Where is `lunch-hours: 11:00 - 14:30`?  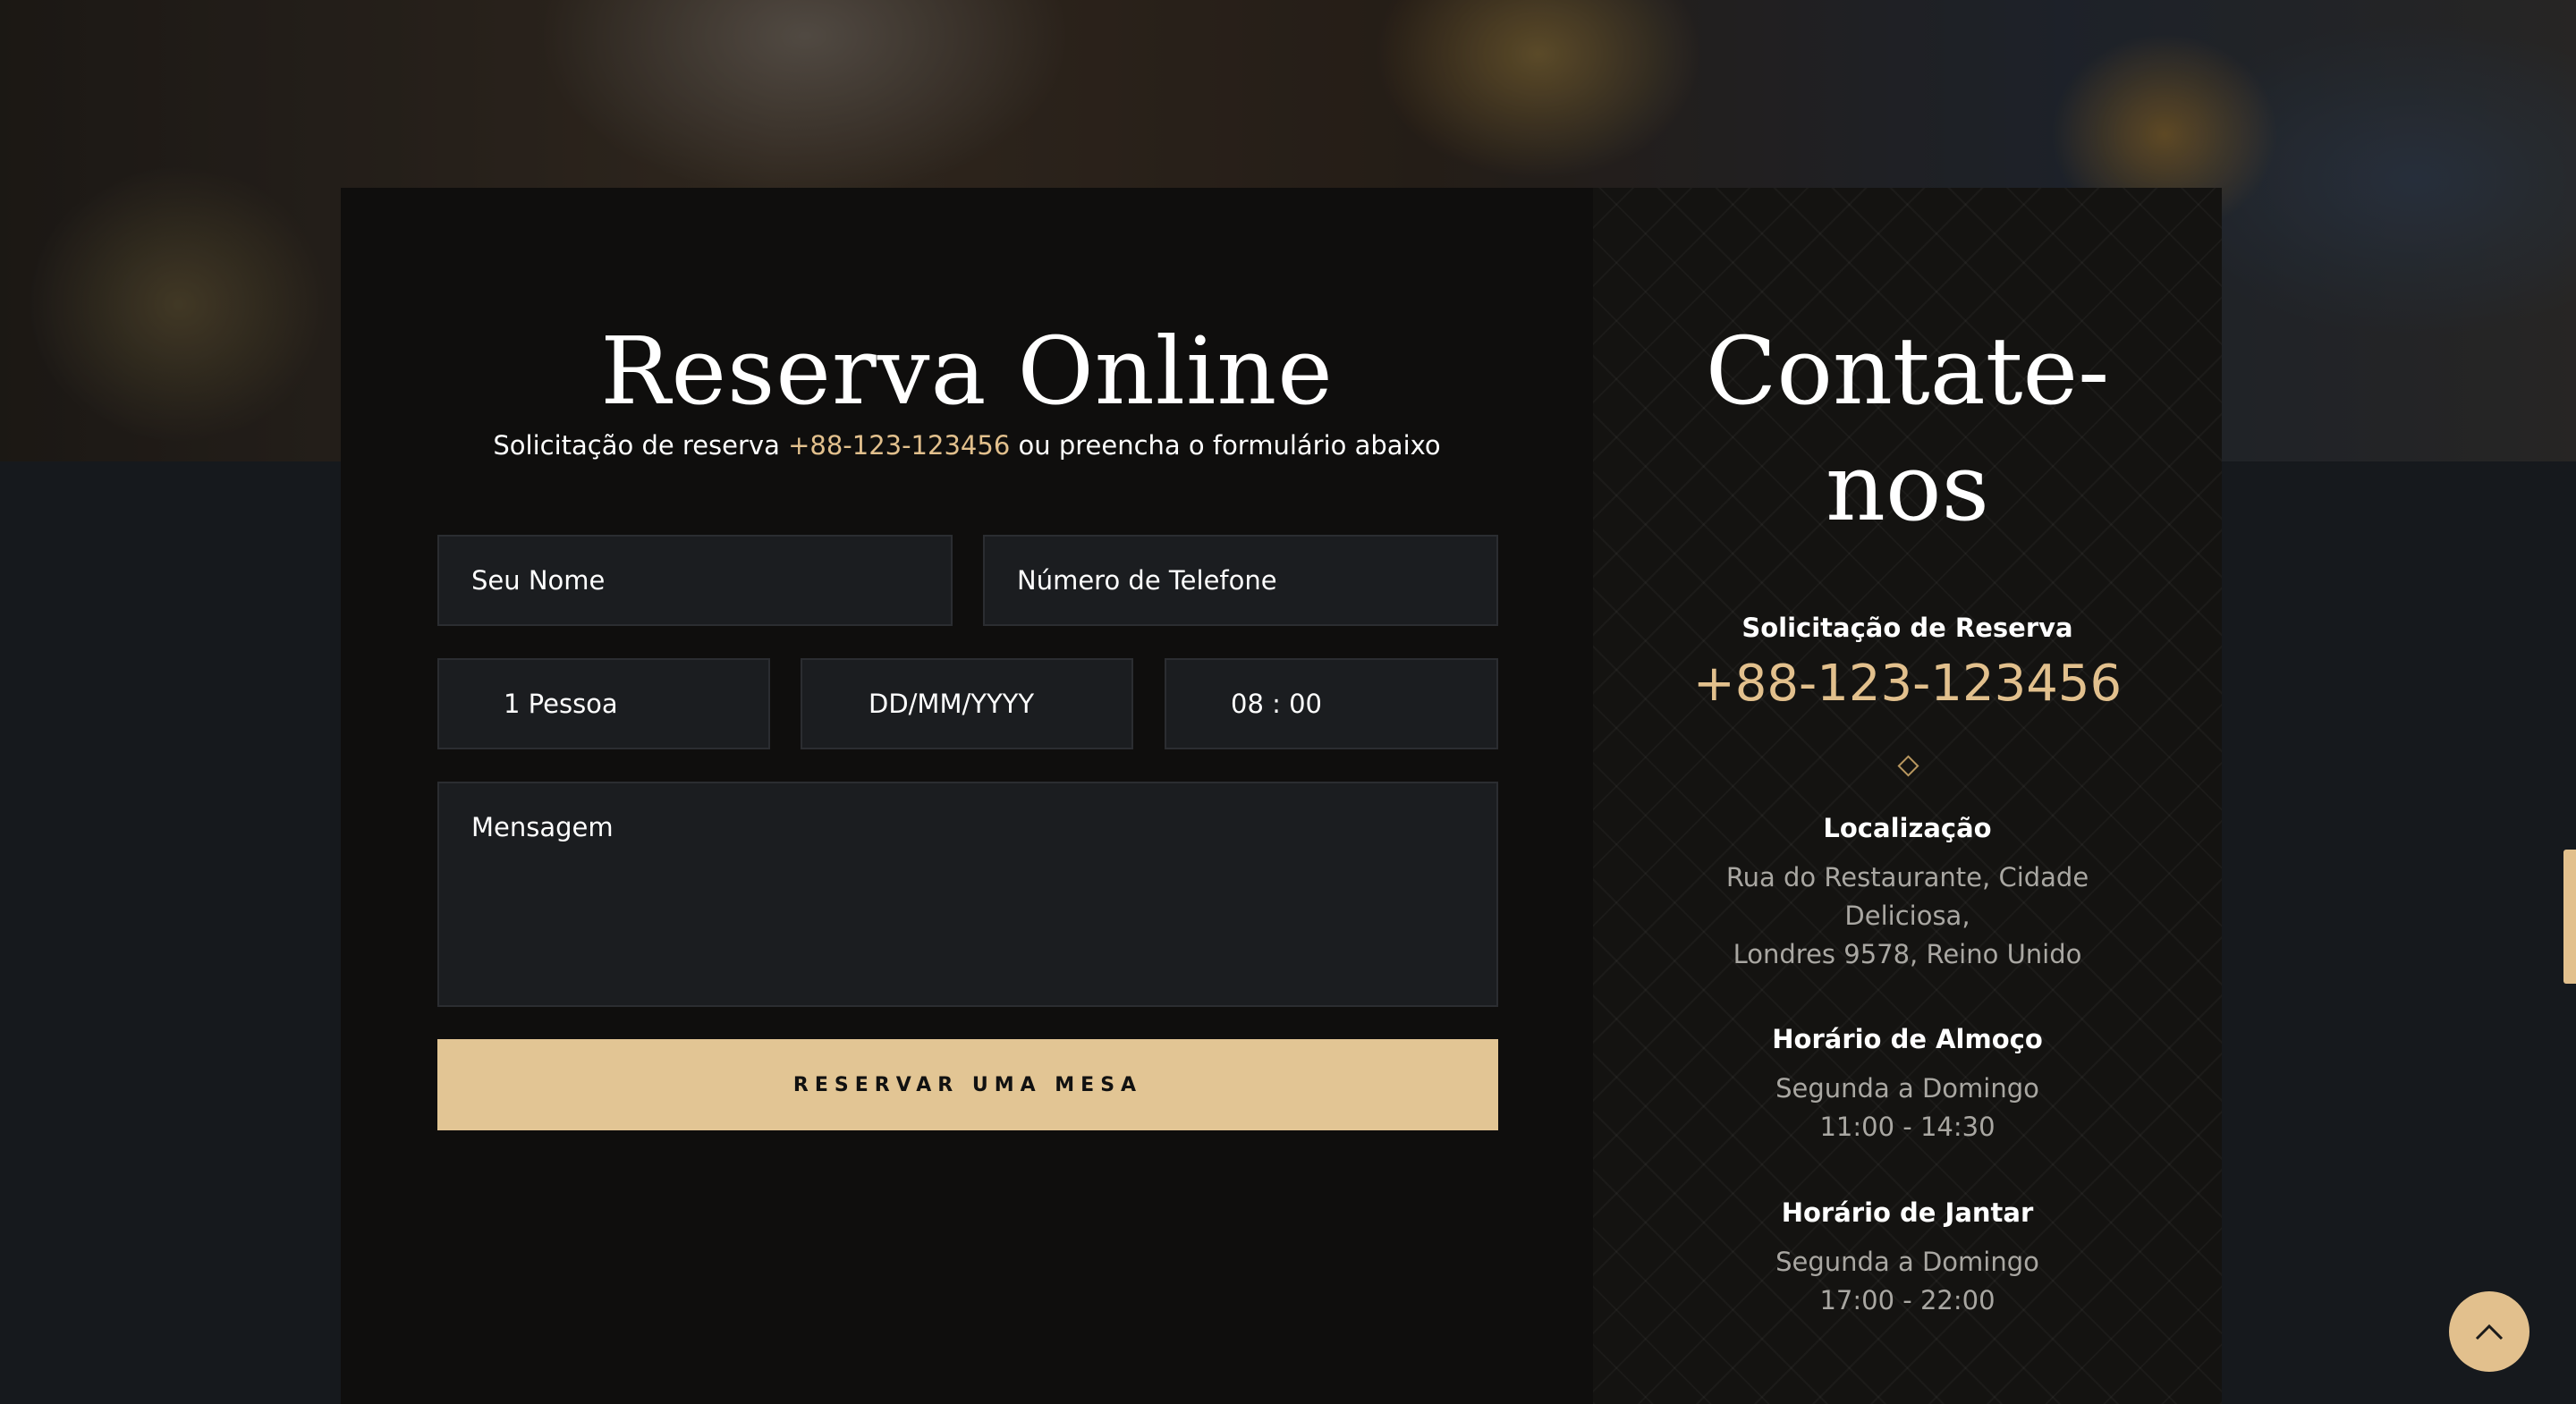
lunch-hours: 11:00 - 14:30 is located at coordinates (1907, 1127).